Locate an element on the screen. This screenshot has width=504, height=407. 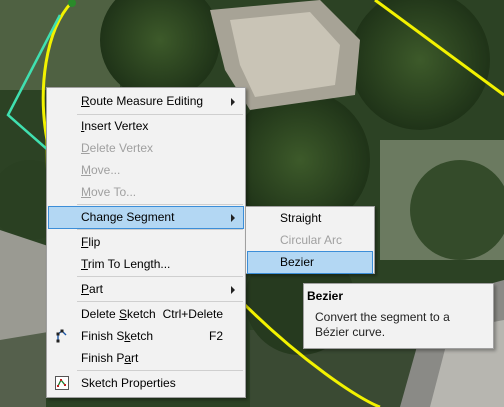
submenu-item-circular-arc: Circular Arc is located at coordinates (311, 240).